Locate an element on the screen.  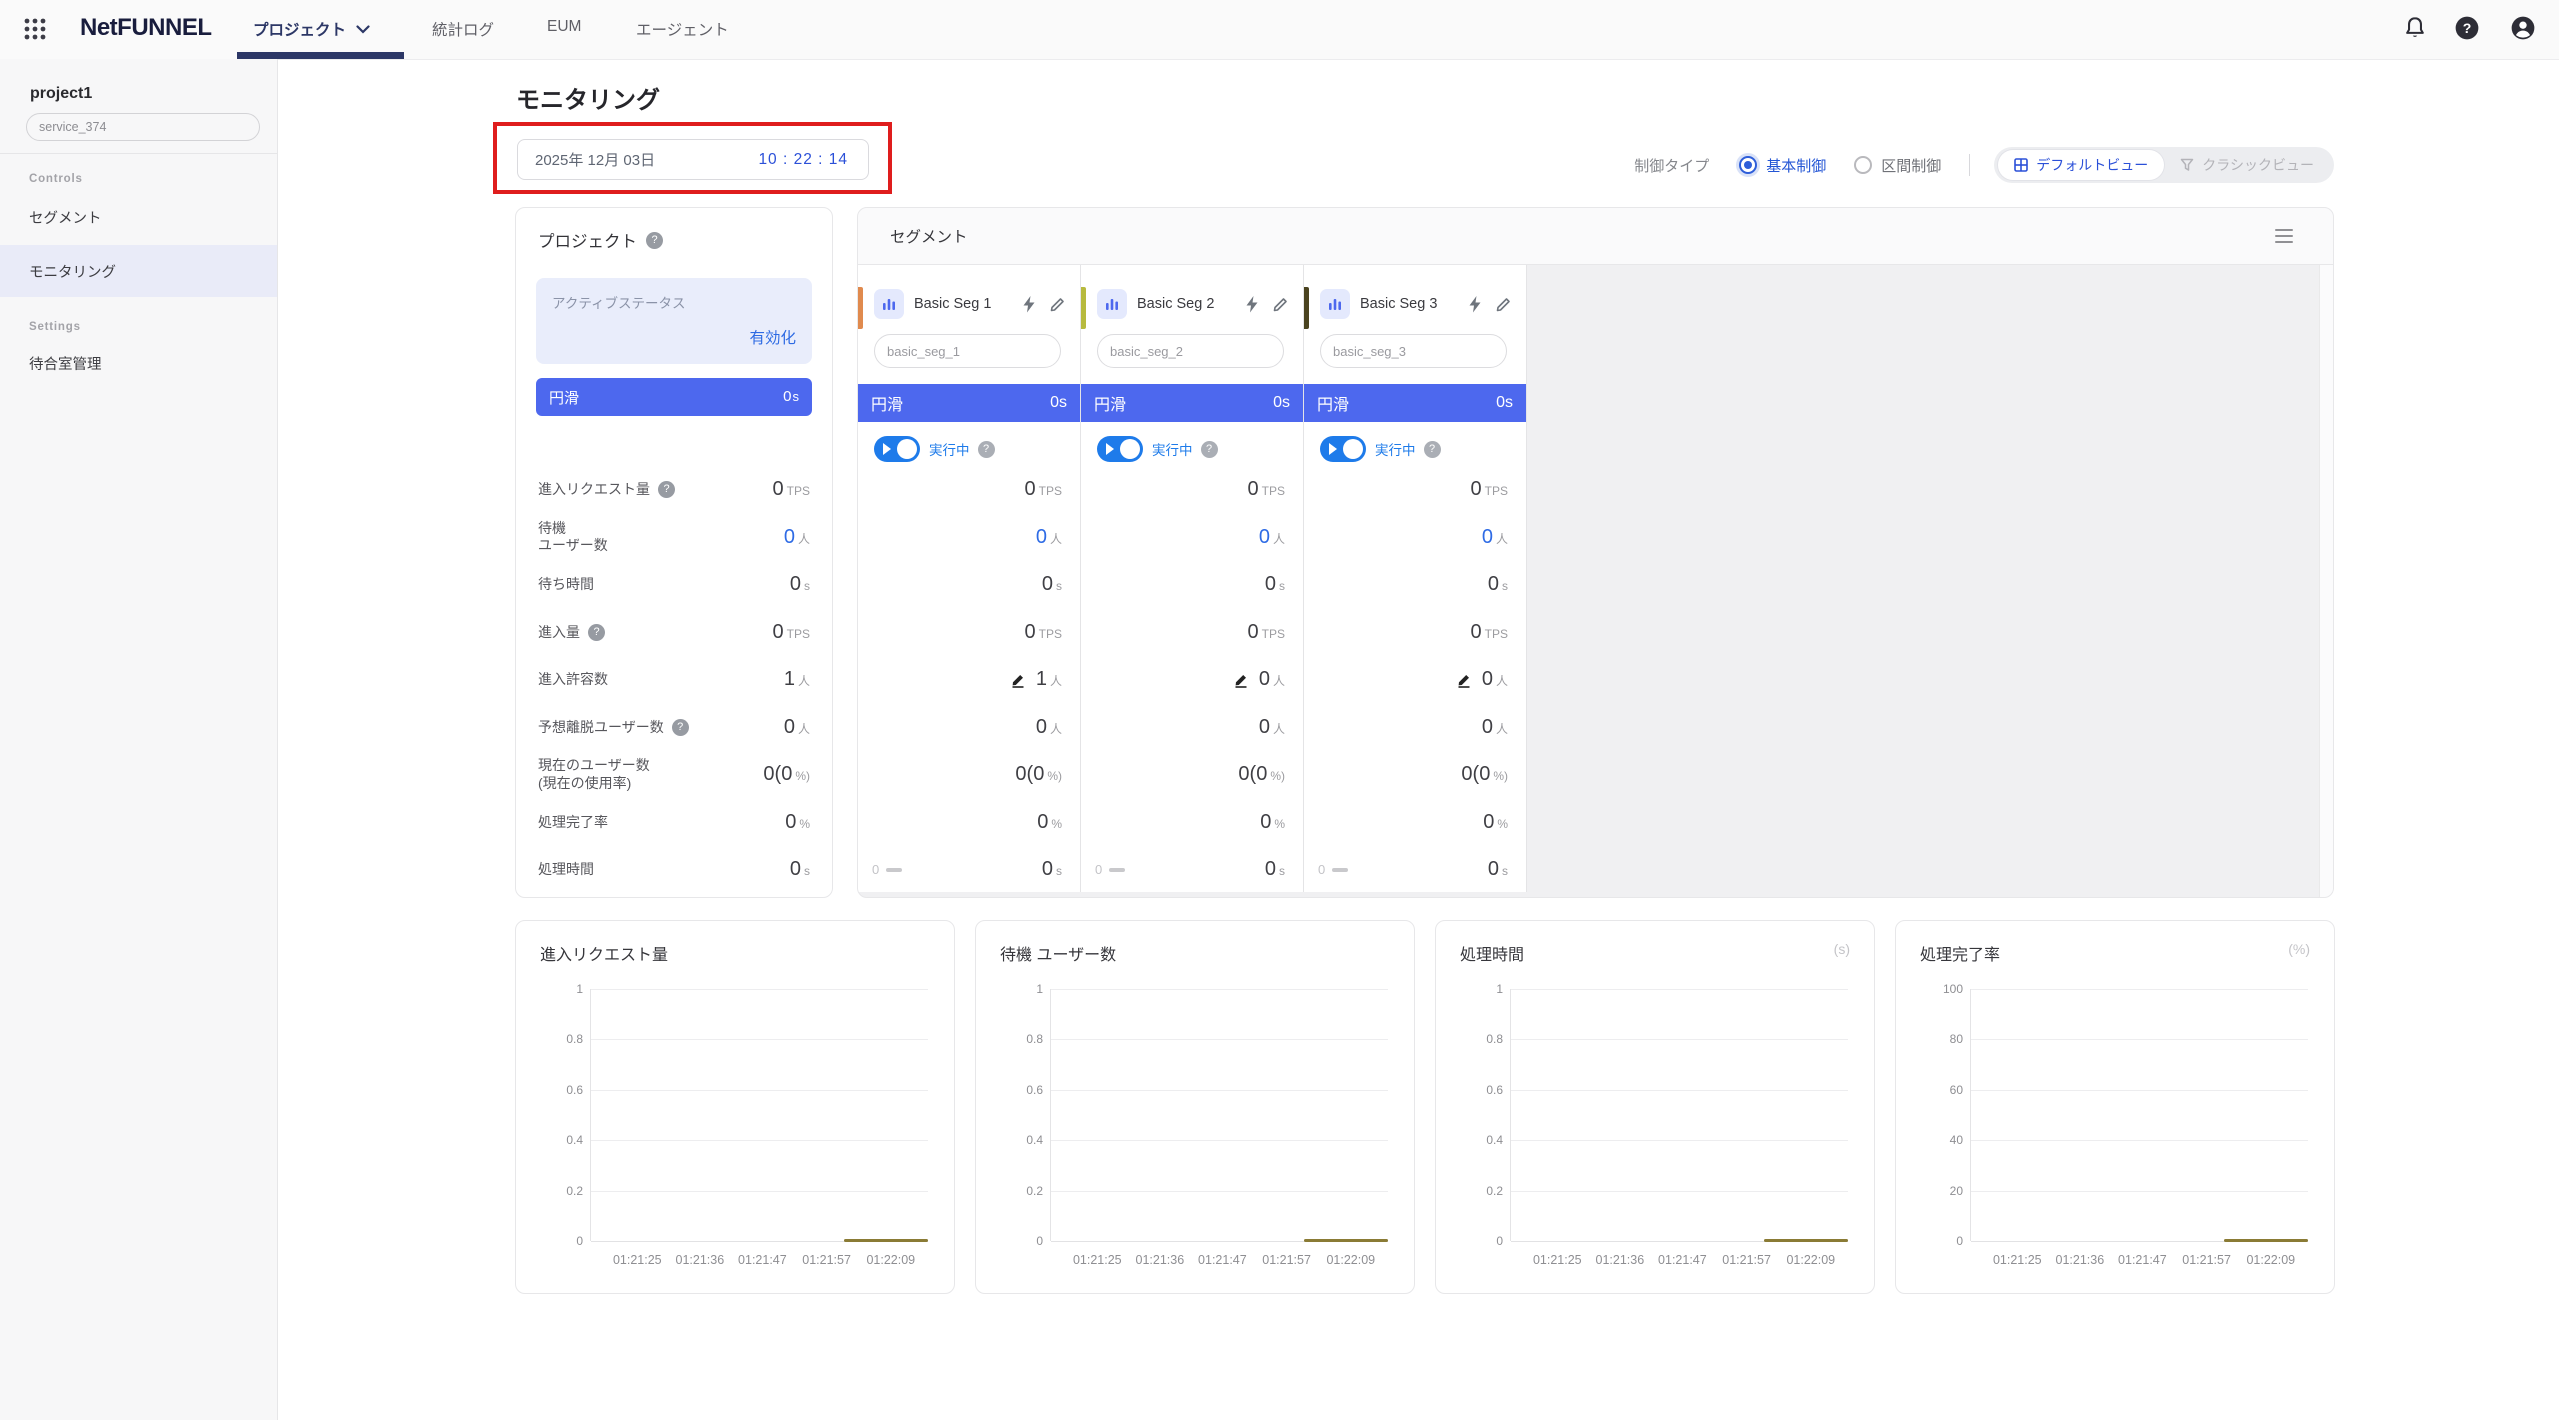
tab-eum: EUM is located at coordinates (564, 27).